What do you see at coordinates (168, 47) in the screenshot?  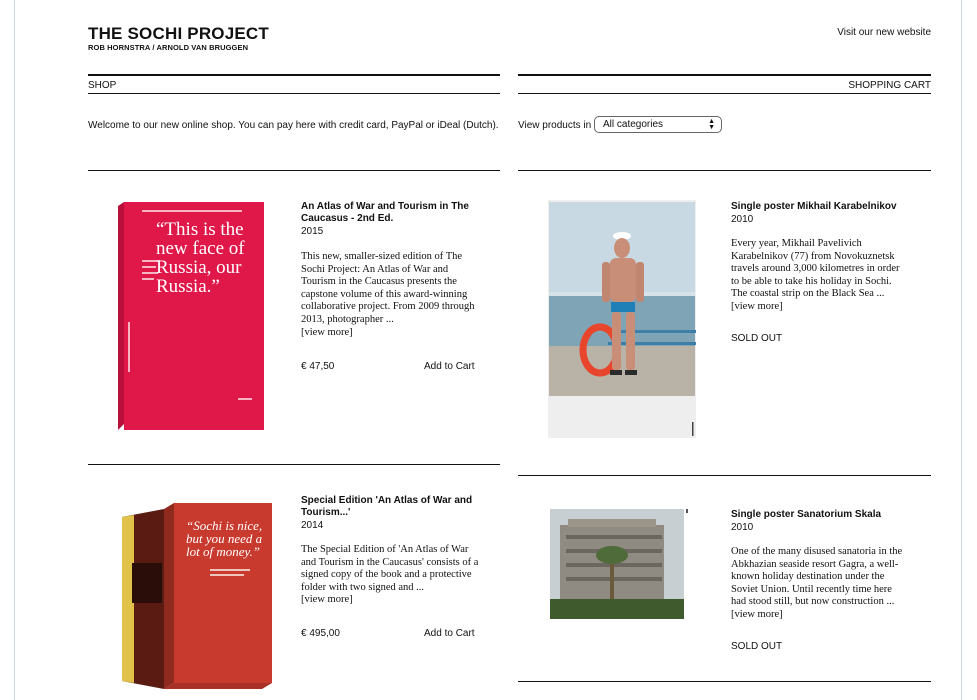 I see `site-subtitle: ROB HORNSTRA / ARNOLD VAN BRUGGEN` at bounding box center [168, 47].